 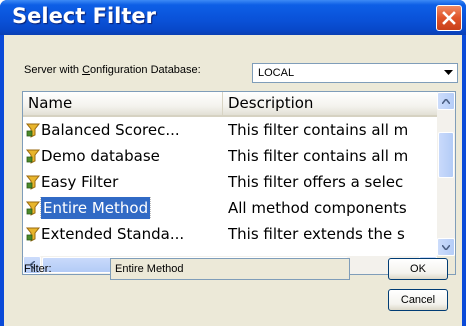 I want to click on list-item-name: Entire Method, so click(x=123, y=208).